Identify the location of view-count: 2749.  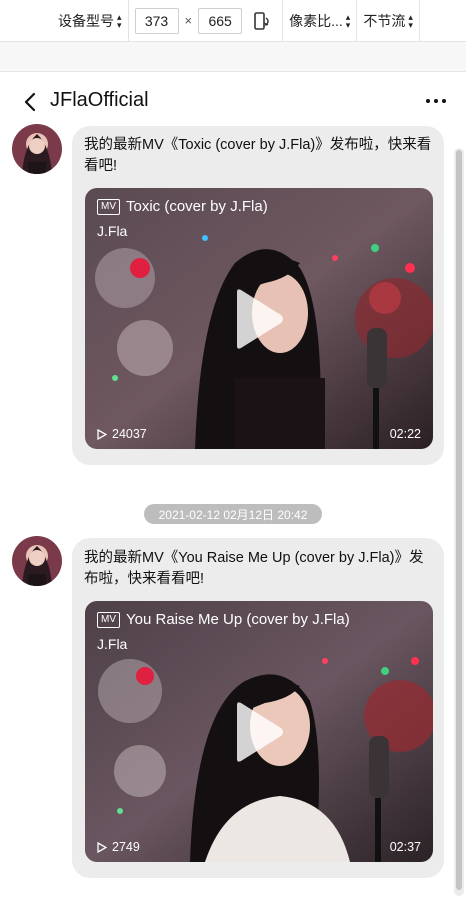
(118, 847).